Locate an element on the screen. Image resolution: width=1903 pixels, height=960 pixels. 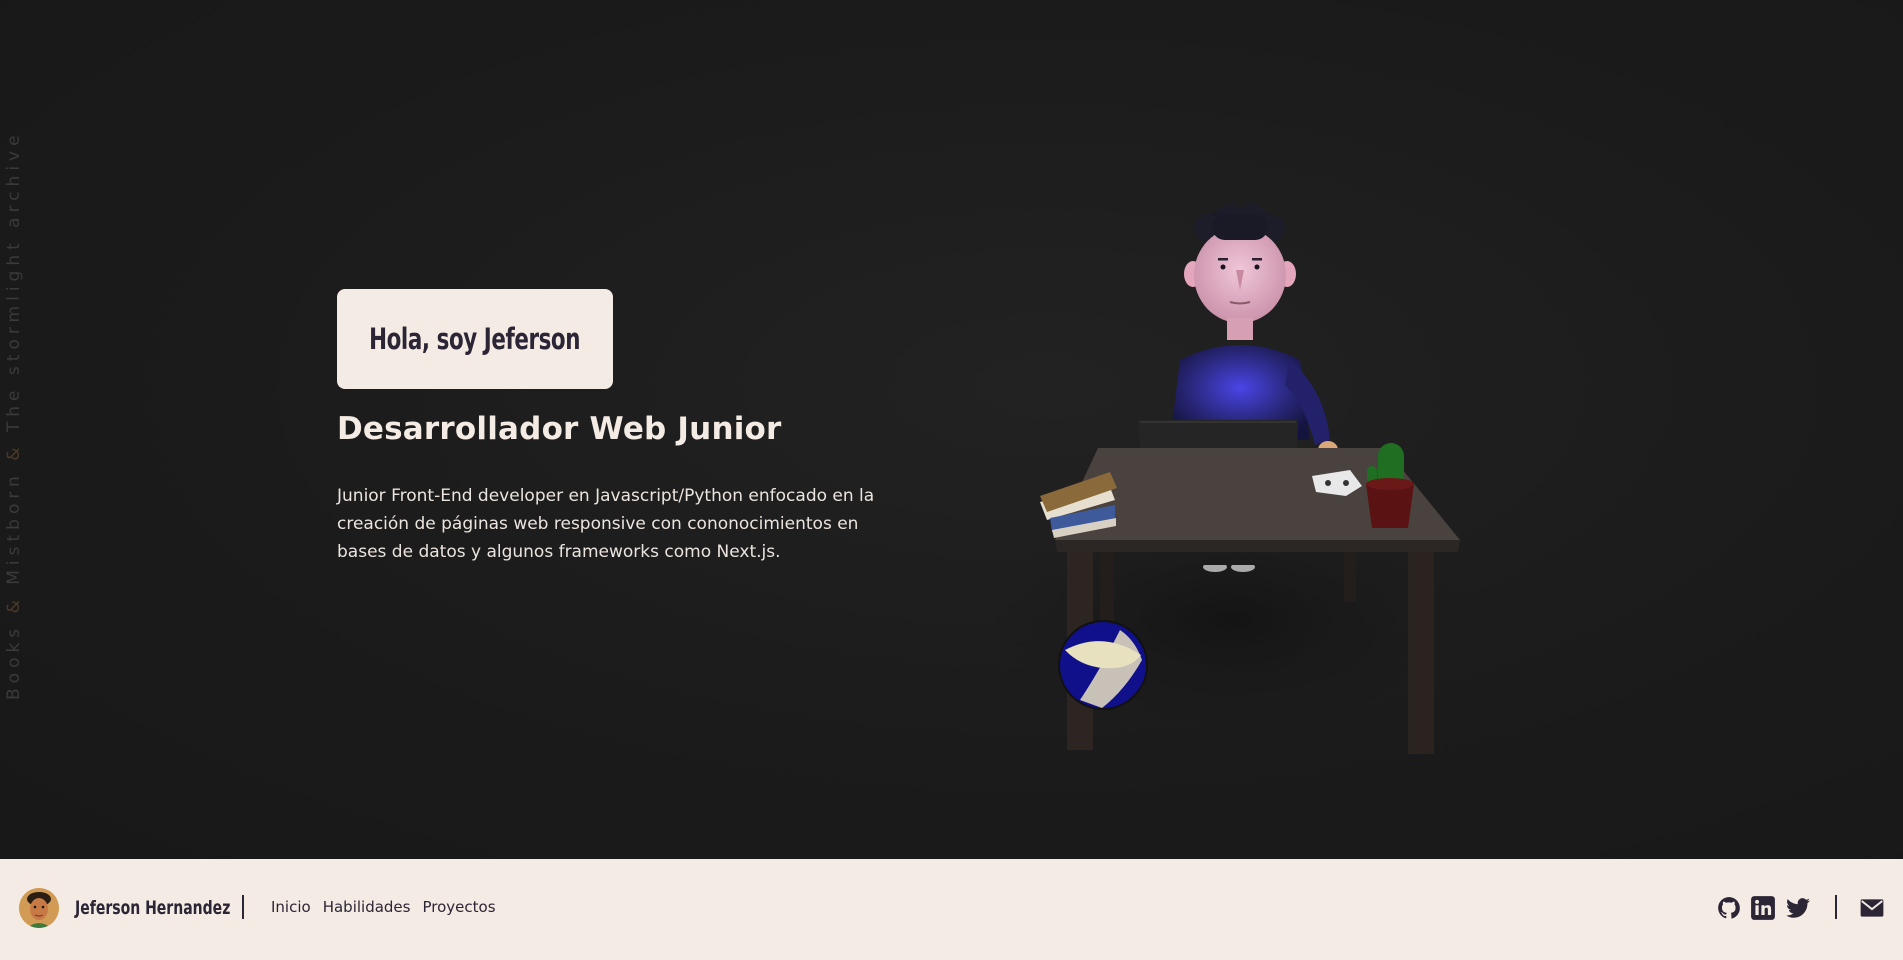
nav-link-inicio: Inicio is located at coordinates (291, 907).